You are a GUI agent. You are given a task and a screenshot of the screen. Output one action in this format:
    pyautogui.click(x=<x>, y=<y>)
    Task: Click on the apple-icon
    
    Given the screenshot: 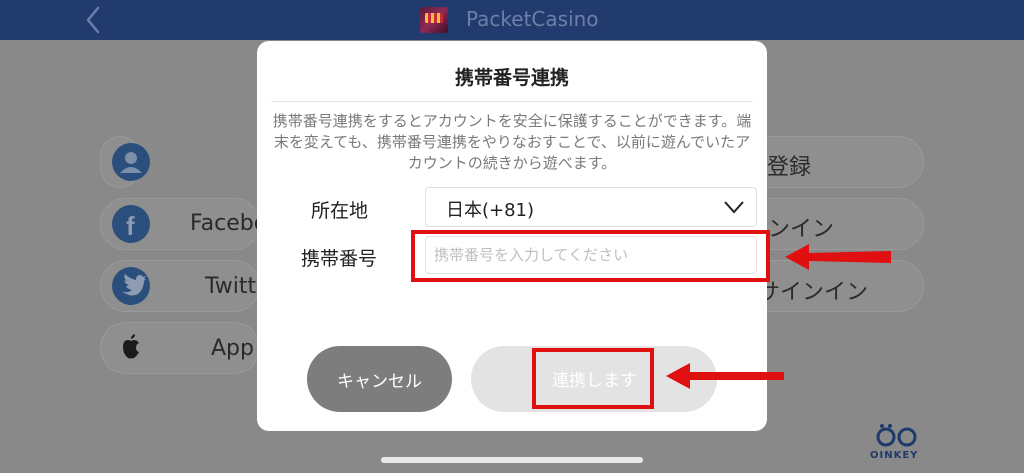 What is the action you would take?
    pyautogui.click(x=131, y=349)
    